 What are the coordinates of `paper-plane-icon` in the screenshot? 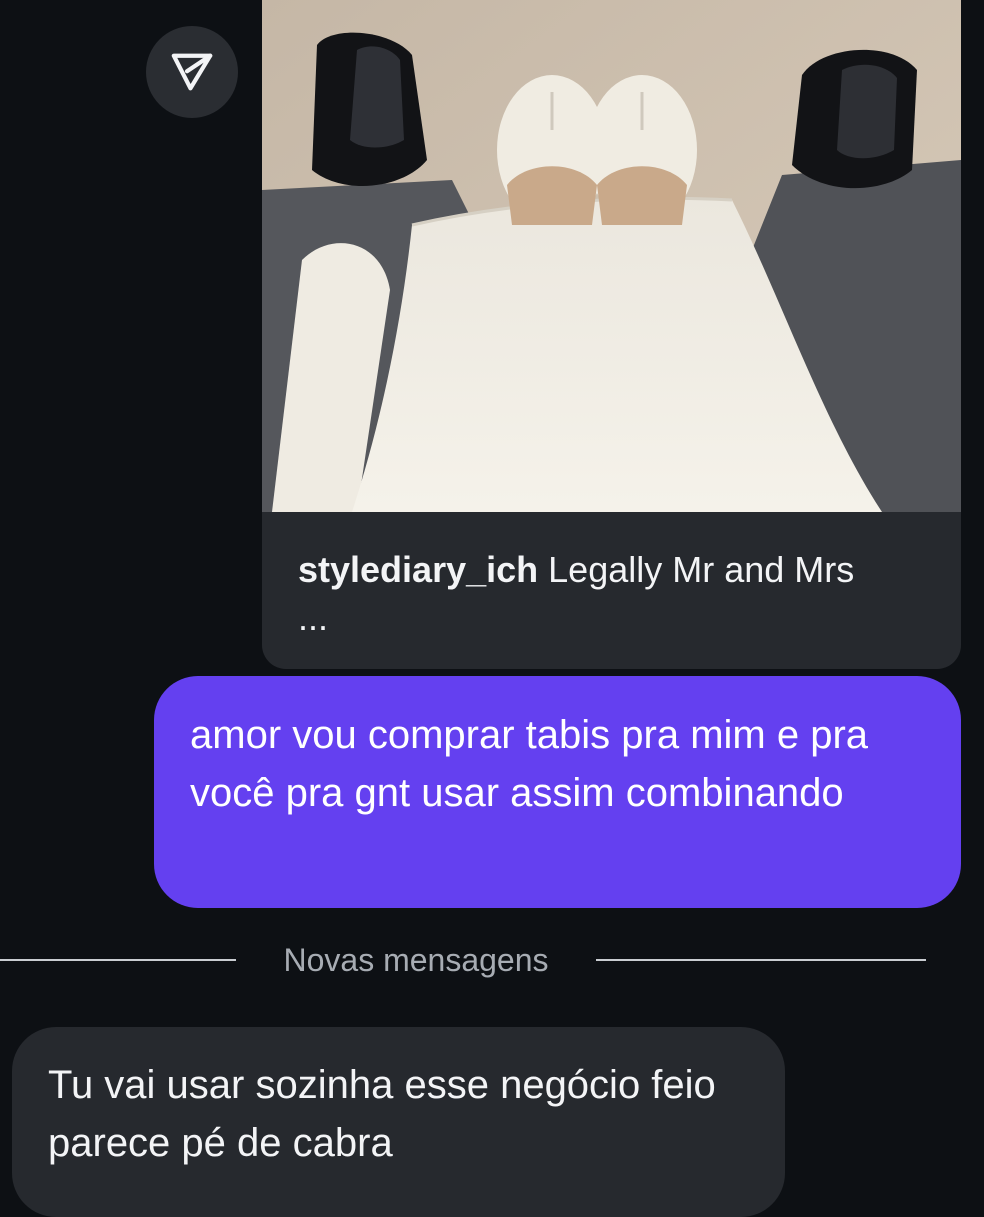 It's located at (192, 72).